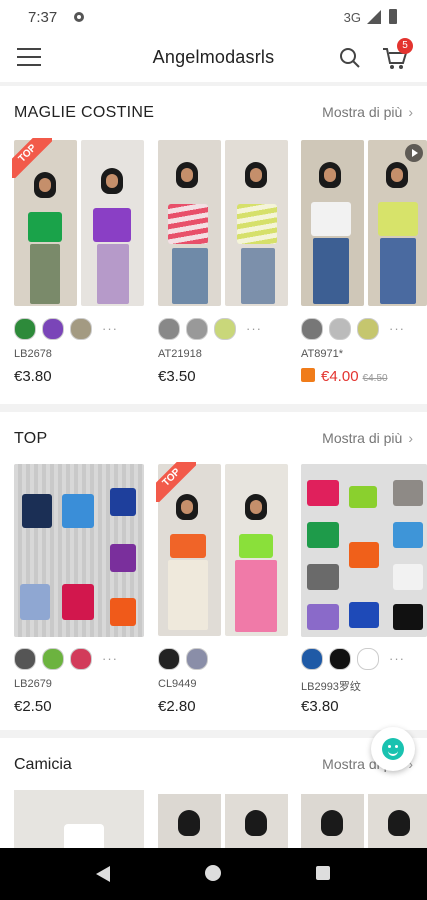  I want to click on chat-icon, so click(393, 749).